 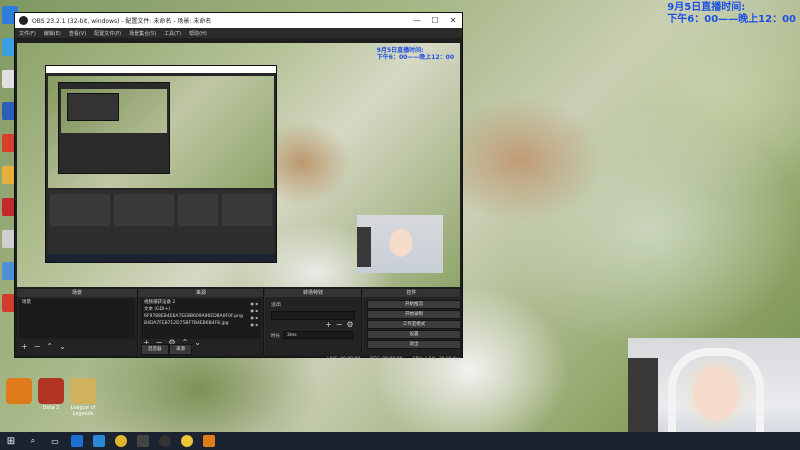 I want to click on preview-webcam, so click(x=400, y=244).